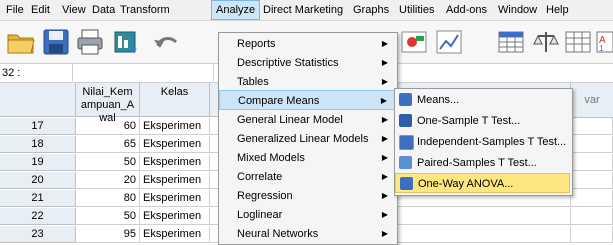 Image resolution: width=613 pixels, height=245 pixels. I want to click on menu-item-label: Descriptive Statistics, so click(288, 63).